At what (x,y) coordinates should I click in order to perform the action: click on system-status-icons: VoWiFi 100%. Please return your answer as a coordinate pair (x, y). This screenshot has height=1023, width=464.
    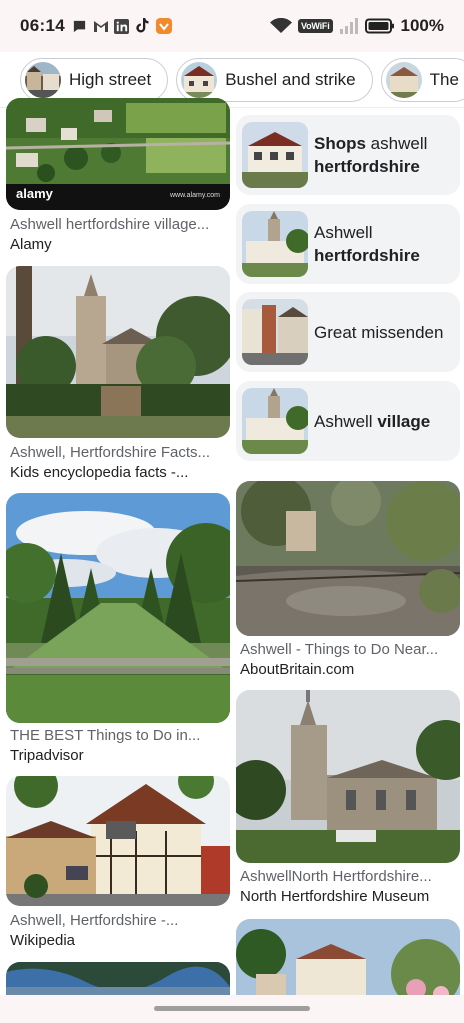
    Looking at the image, I should click on (356, 26).